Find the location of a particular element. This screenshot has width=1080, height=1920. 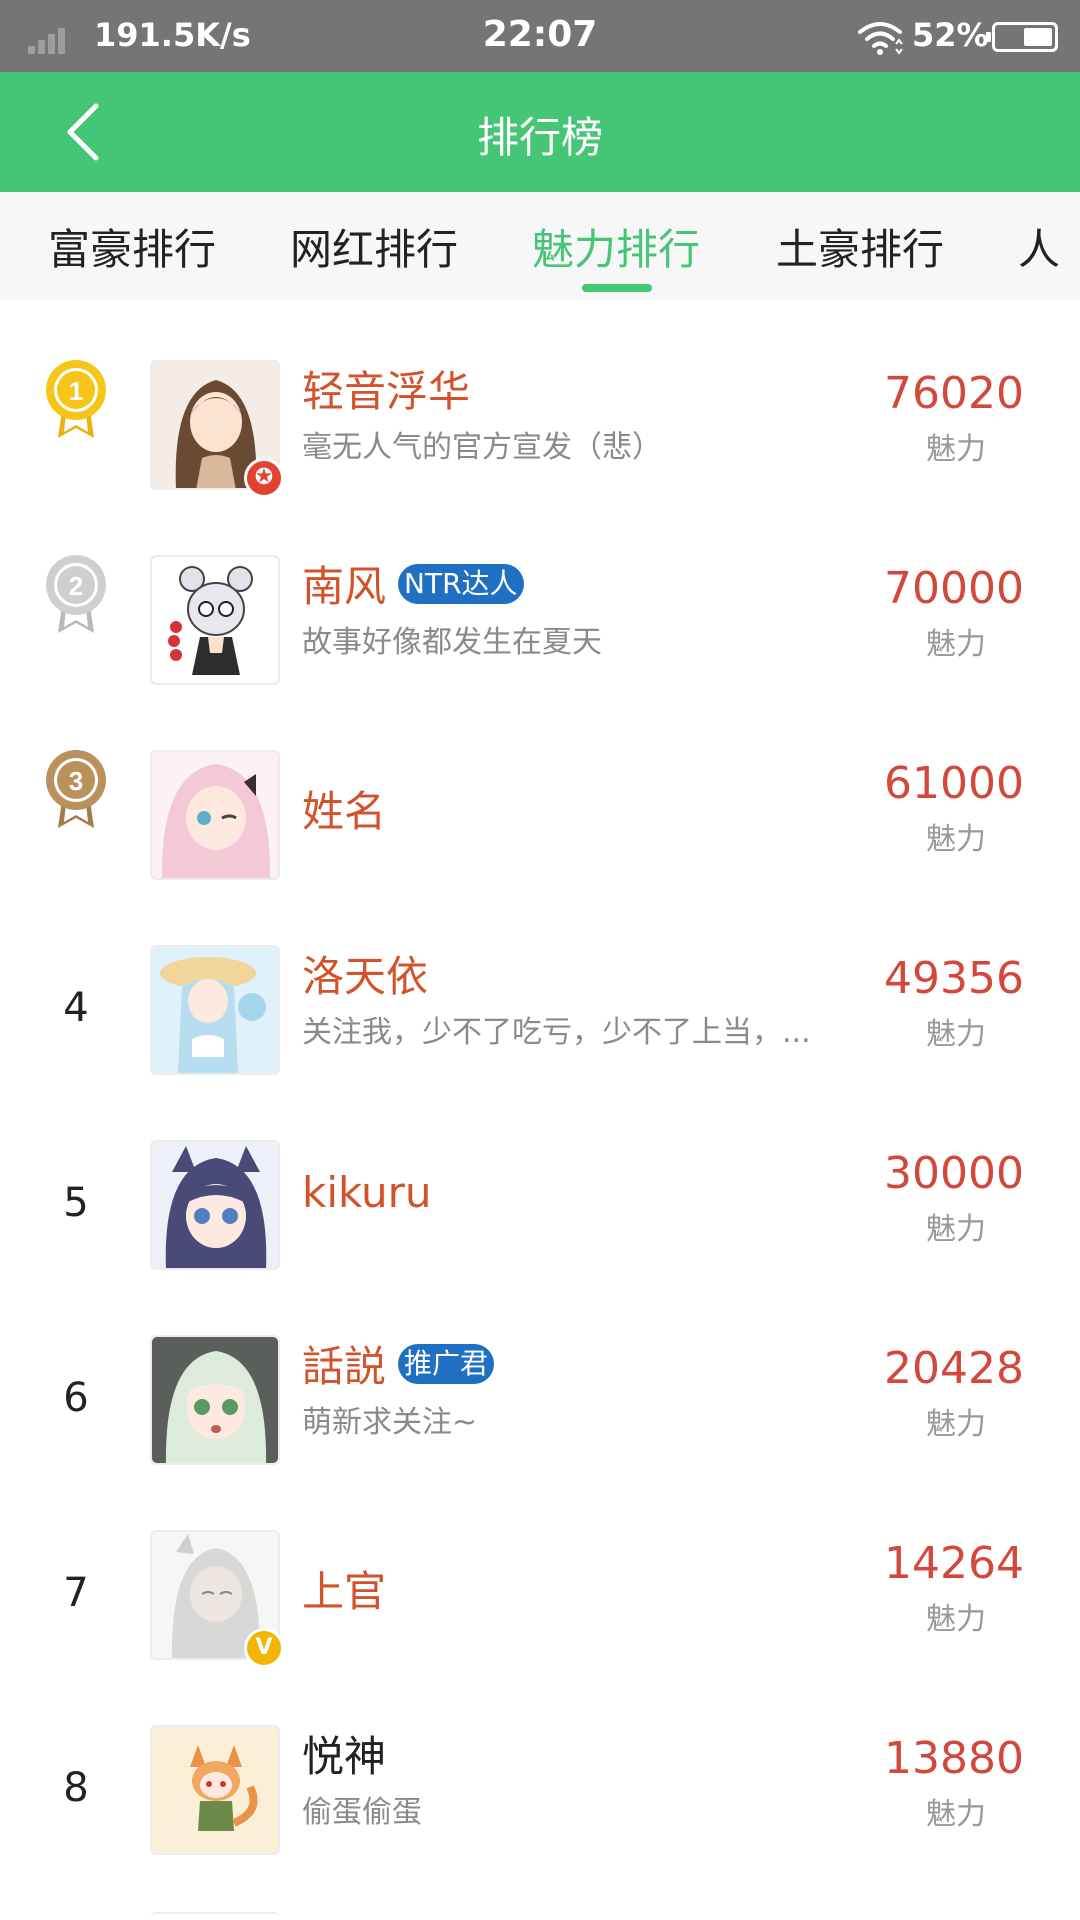

user-bio: 毫无人气的官方宣发（悲） is located at coordinates (482, 447).